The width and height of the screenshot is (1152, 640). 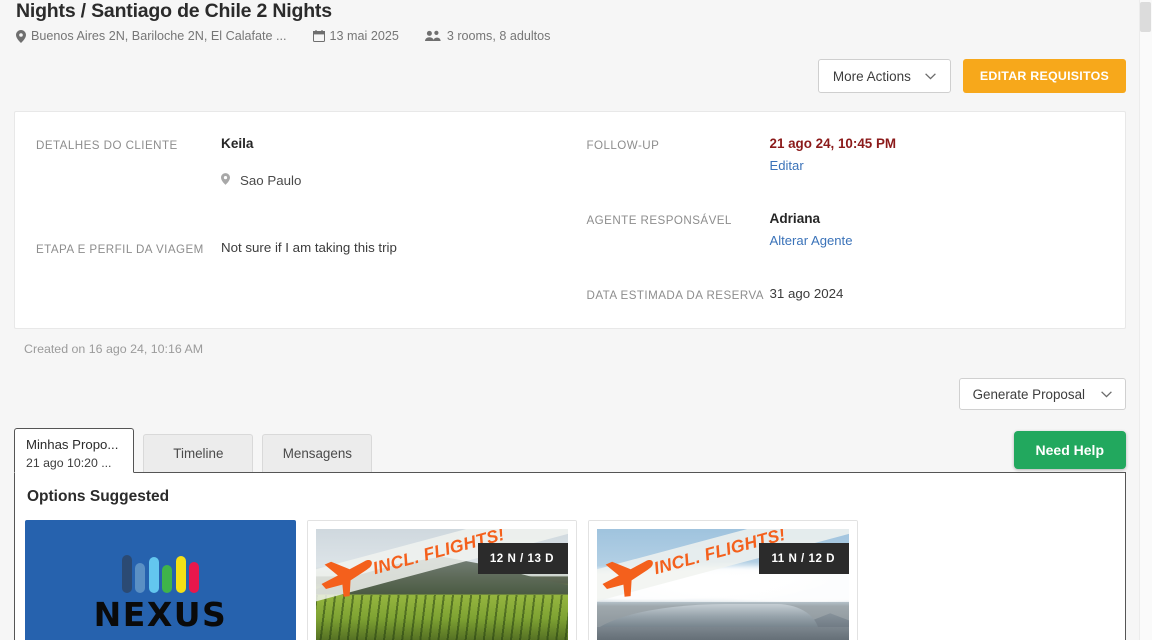 I want to click on agent-value-group: Adriana Alterar Agente, so click(x=811, y=229).